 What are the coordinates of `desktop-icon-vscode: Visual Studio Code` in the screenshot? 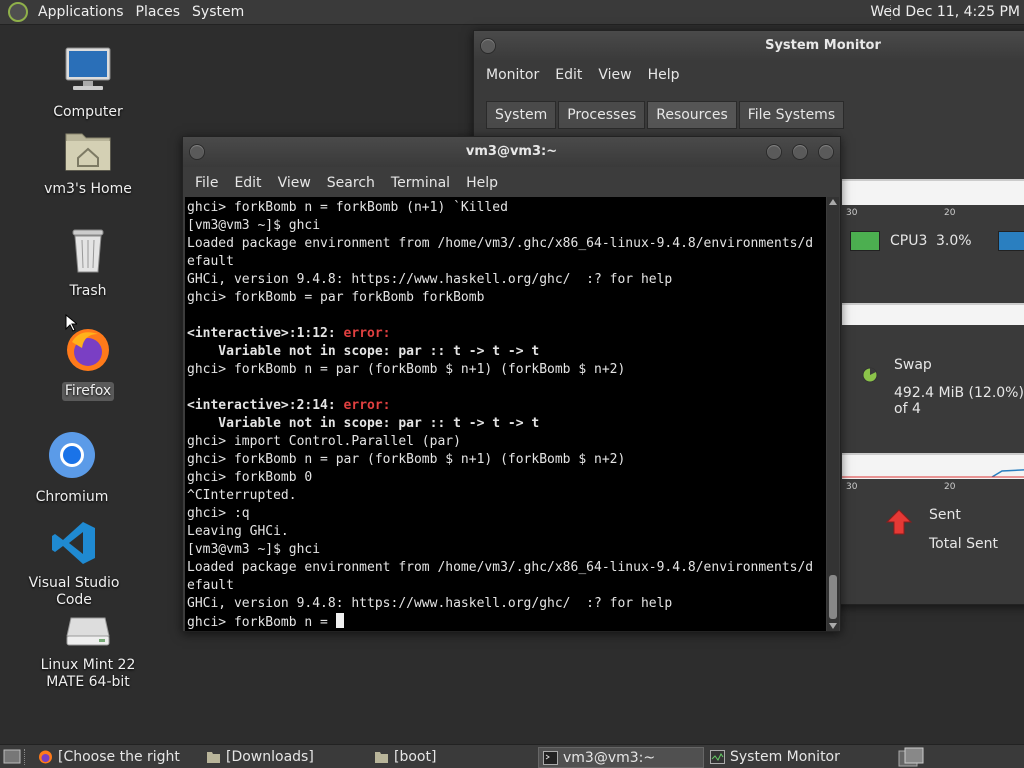 It's located at (74, 565).